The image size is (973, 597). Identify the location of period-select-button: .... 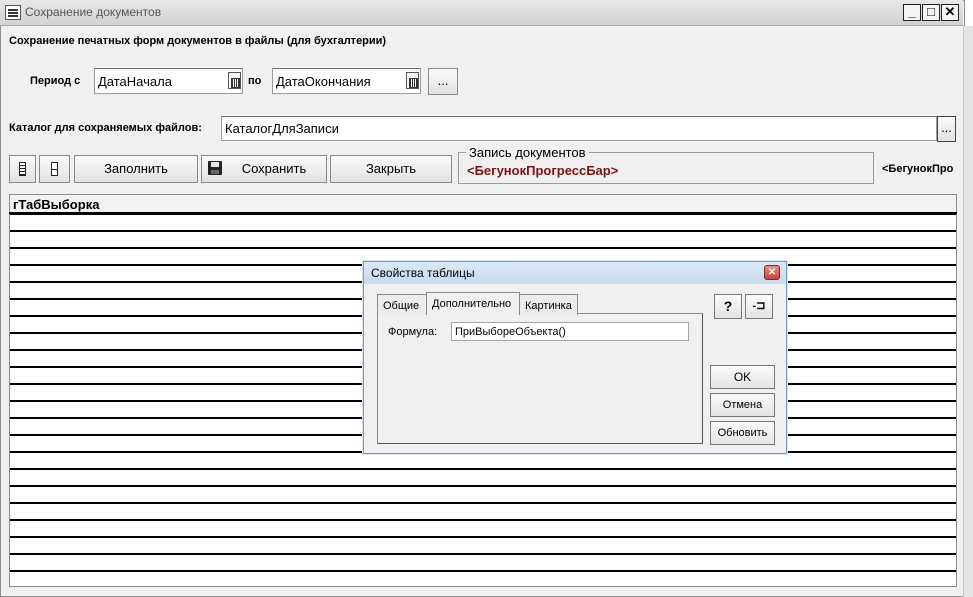
(443, 81).